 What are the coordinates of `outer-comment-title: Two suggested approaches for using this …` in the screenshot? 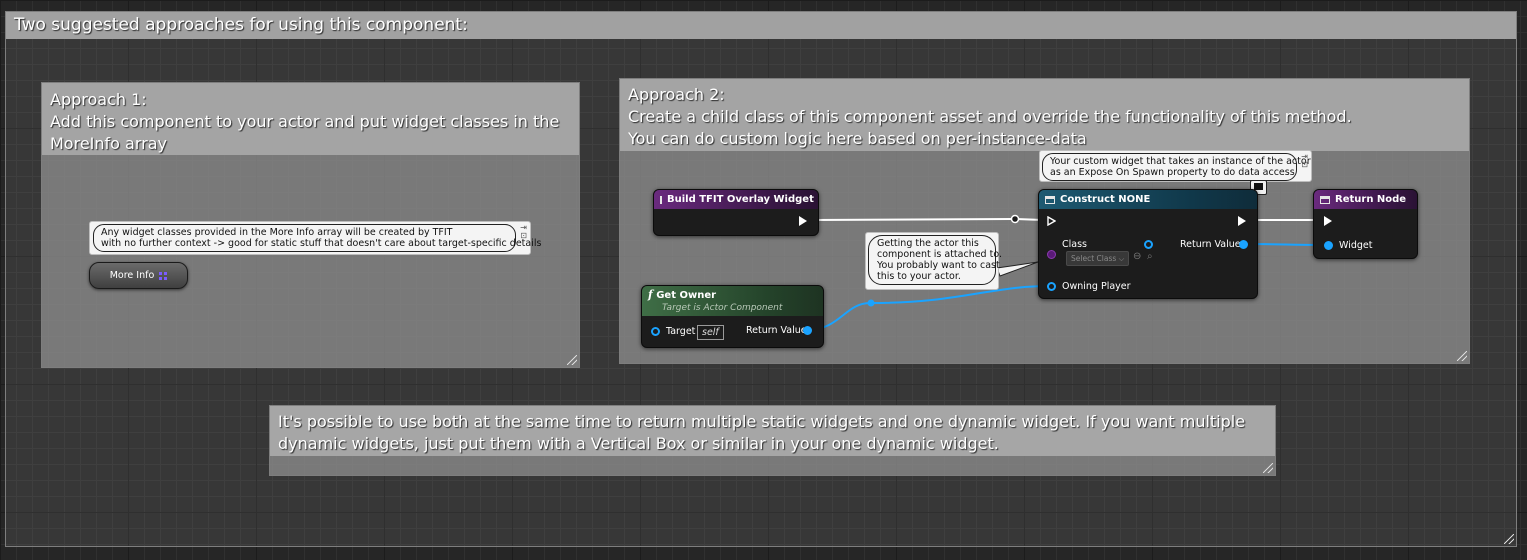 It's located at (761, 25).